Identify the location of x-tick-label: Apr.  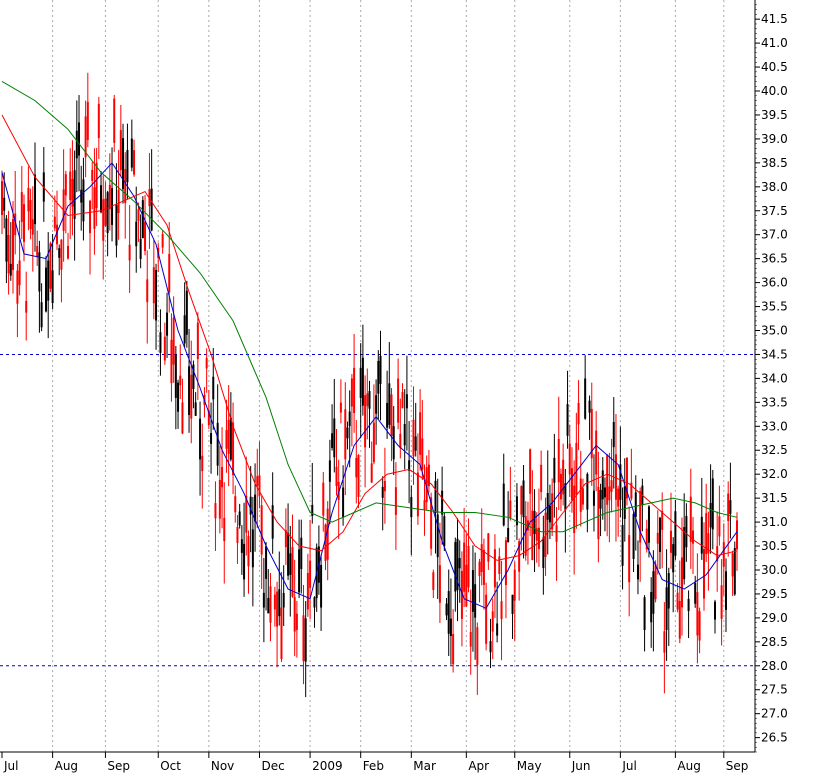
(478, 766).